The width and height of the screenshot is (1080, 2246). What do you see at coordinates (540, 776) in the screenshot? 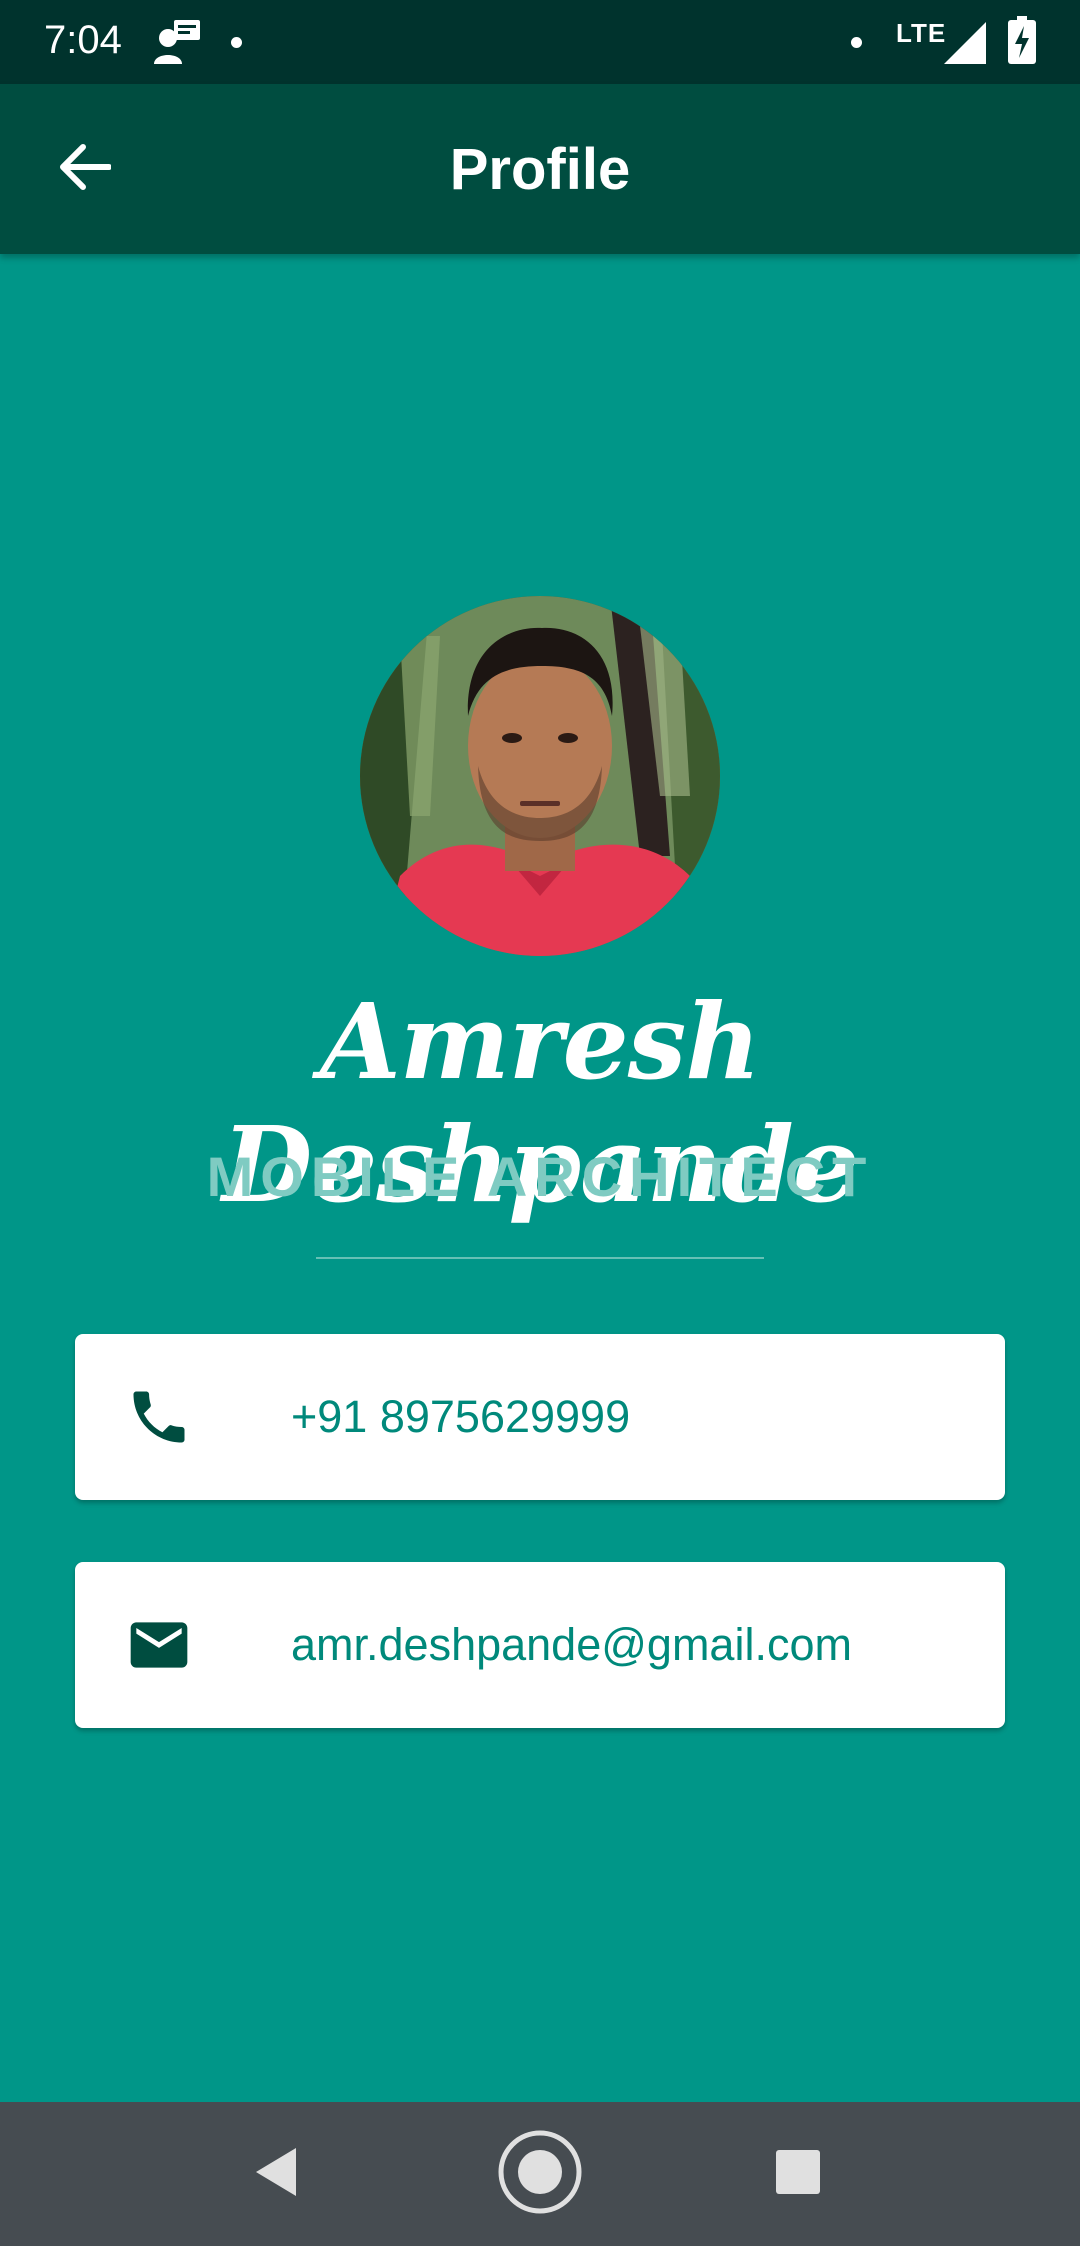
I see `avatar` at bounding box center [540, 776].